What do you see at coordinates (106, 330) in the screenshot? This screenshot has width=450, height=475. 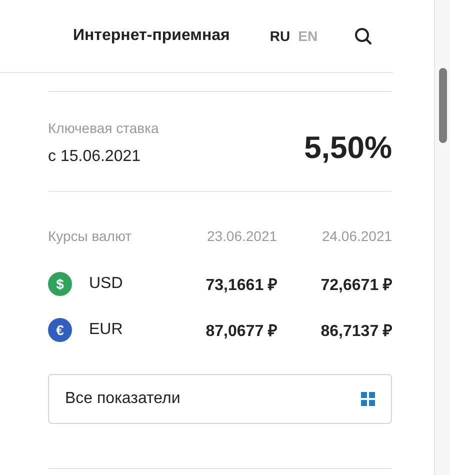 I see `currency-code: EUR` at bounding box center [106, 330].